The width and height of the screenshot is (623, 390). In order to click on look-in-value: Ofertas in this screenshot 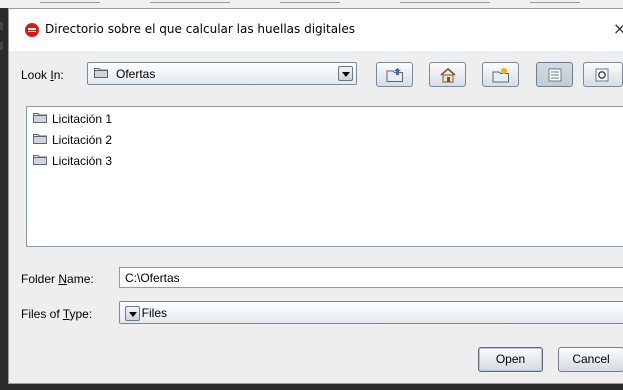, I will do `click(136, 74)`.